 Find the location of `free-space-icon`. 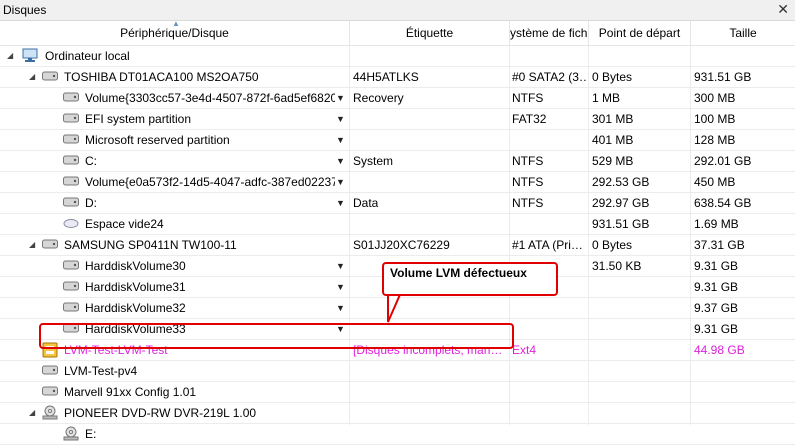

free-space-icon is located at coordinates (71, 223).